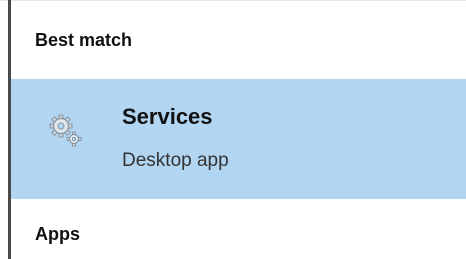  Describe the element at coordinates (57, 234) in the screenshot. I see `apps-heading: Apps` at that location.